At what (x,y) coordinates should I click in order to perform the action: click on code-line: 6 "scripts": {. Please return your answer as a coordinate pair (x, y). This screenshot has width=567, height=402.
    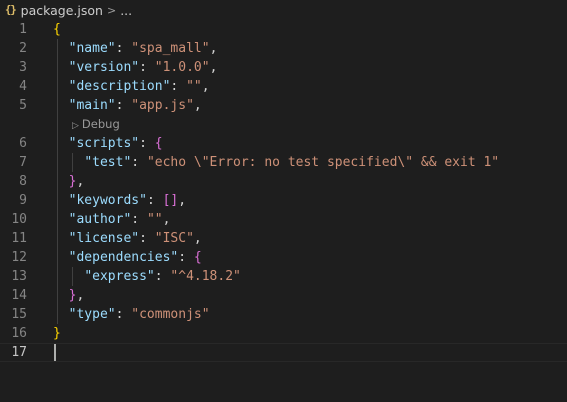
    Looking at the image, I should click on (283, 143).